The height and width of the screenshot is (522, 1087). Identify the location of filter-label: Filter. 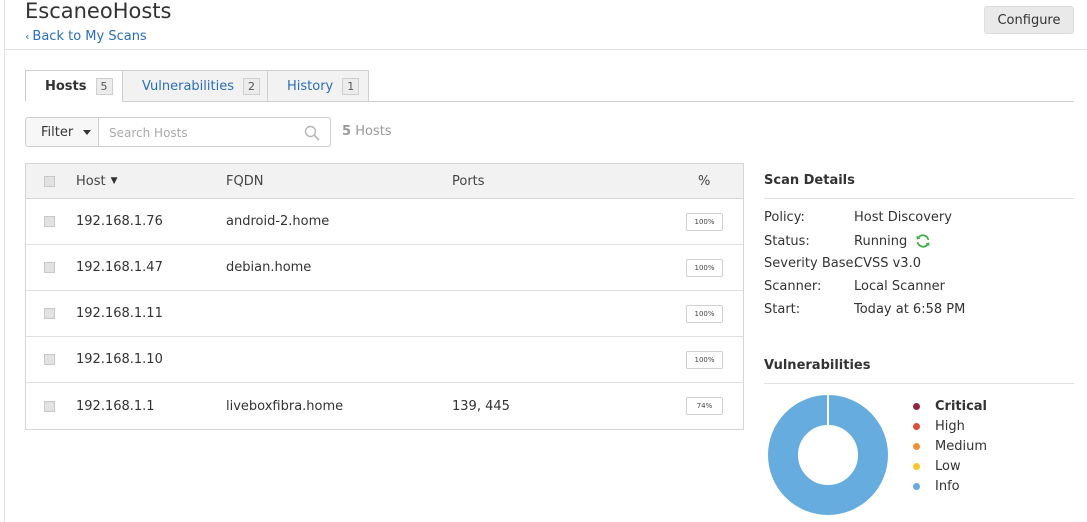
(57, 132).